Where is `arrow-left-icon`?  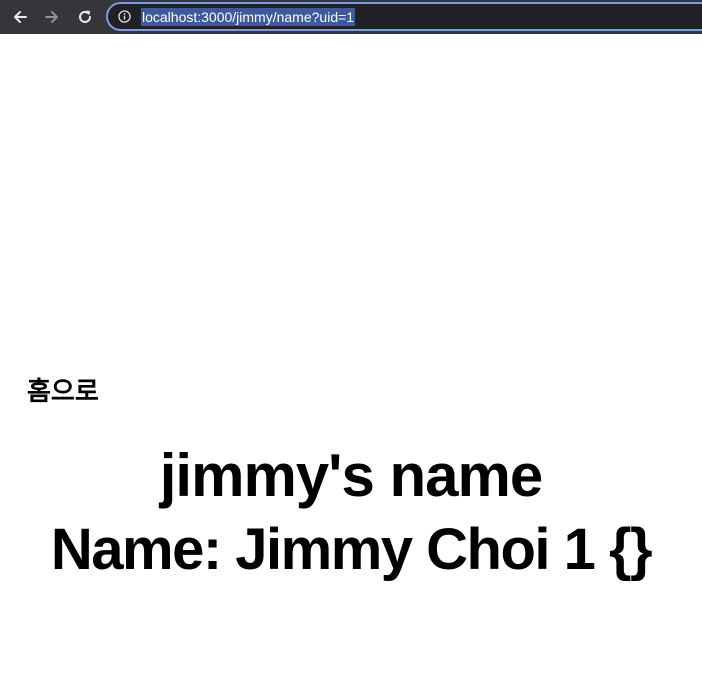
arrow-left-icon is located at coordinates (20, 17).